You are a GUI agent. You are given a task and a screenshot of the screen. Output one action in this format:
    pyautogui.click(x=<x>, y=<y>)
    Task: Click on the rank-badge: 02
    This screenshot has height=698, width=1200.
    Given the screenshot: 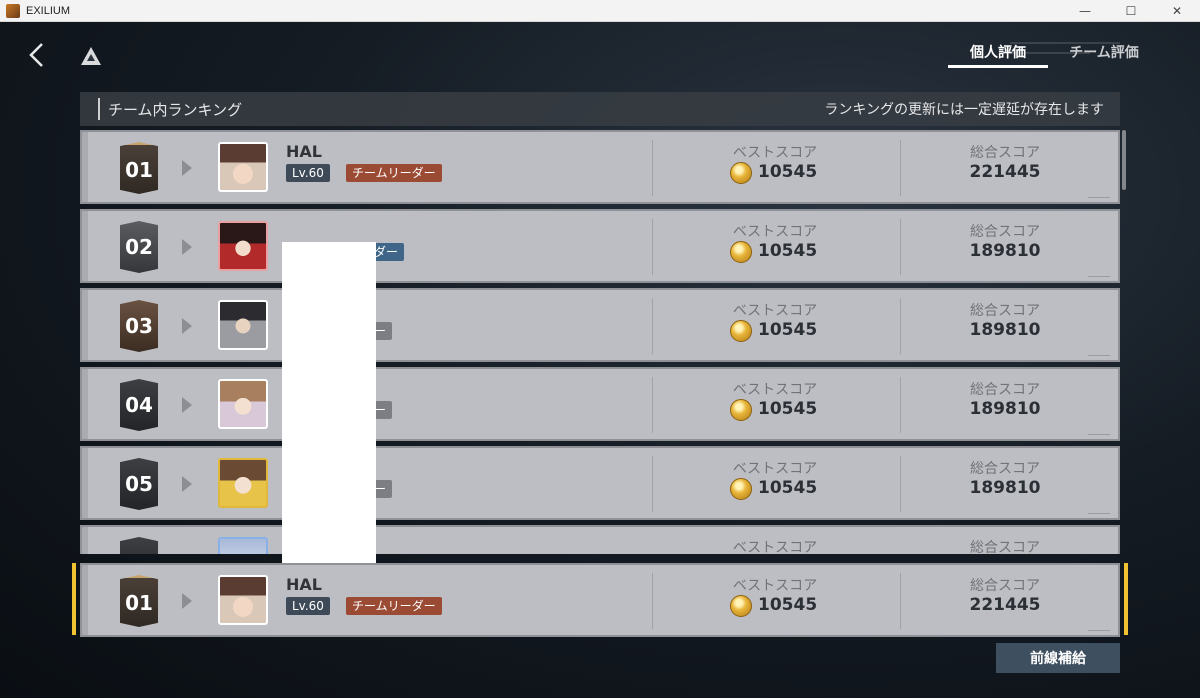 What is the action you would take?
    pyautogui.click(x=139, y=247)
    